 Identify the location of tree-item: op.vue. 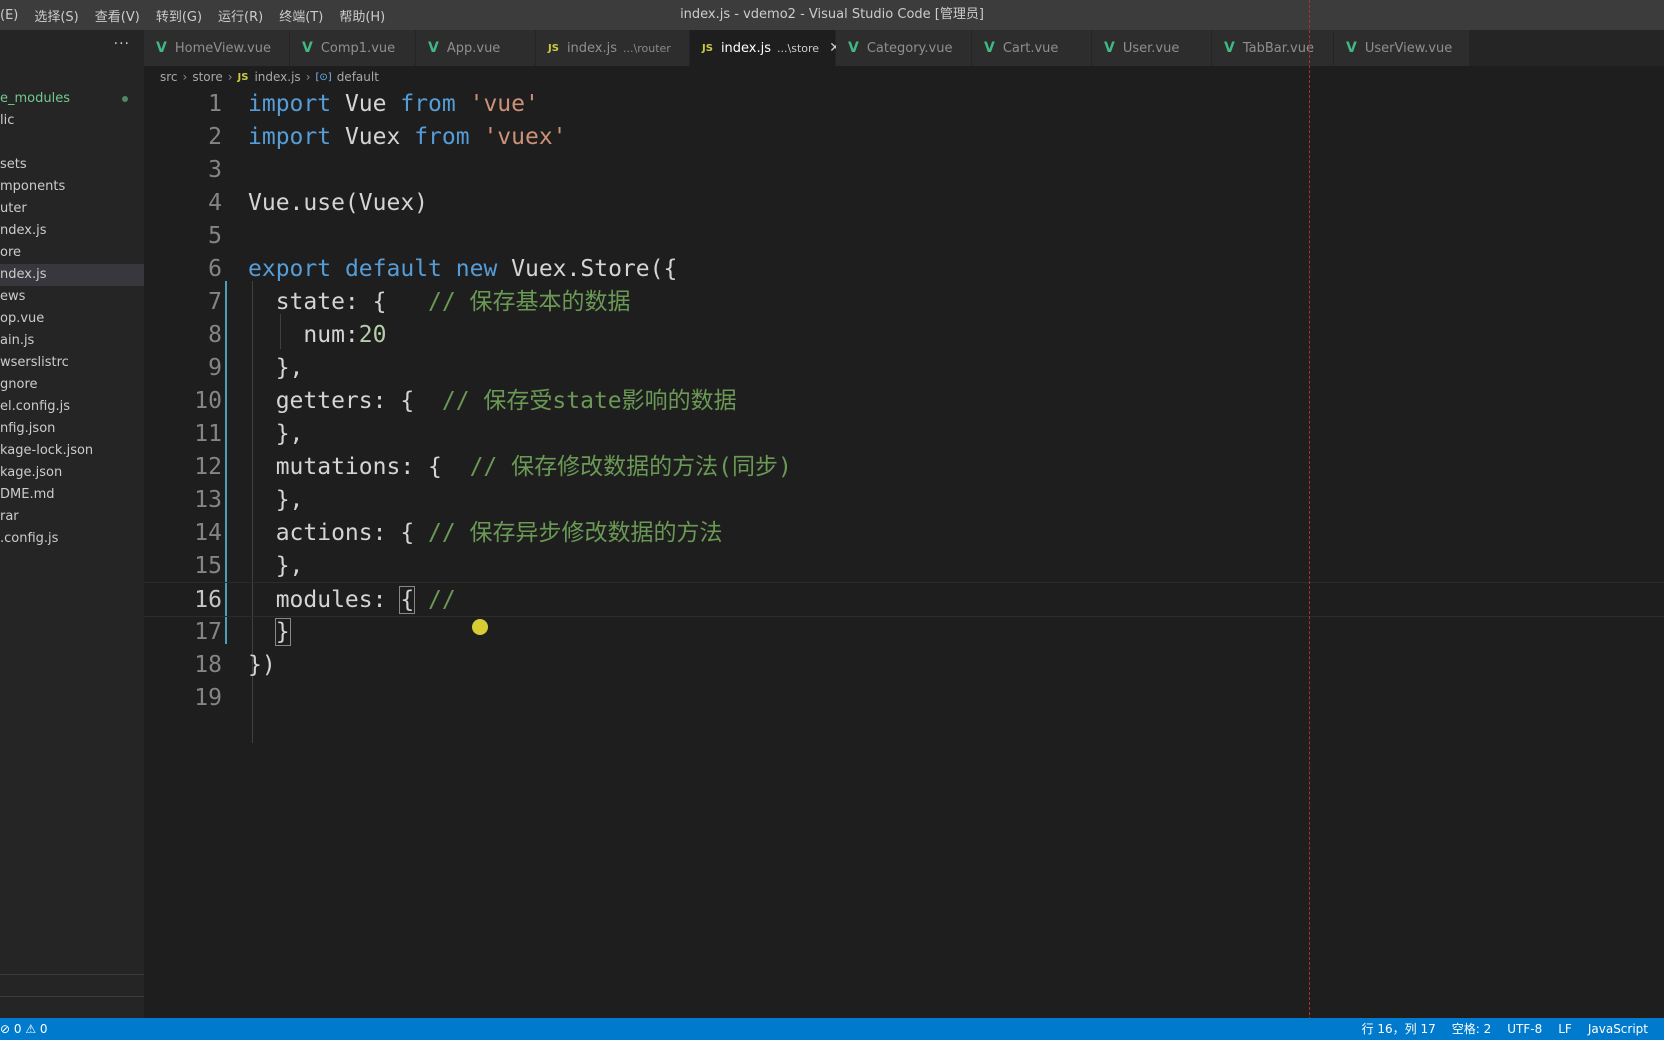
(72, 319).